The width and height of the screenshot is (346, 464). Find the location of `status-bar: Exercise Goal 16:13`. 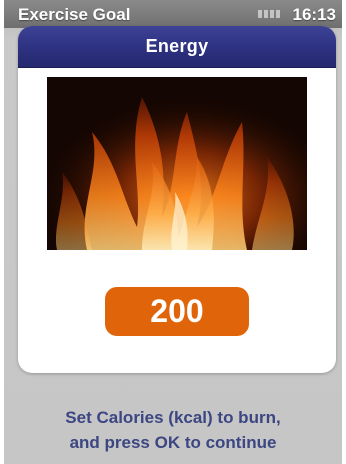

status-bar: Exercise Goal 16:13 is located at coordinates (173, 14).